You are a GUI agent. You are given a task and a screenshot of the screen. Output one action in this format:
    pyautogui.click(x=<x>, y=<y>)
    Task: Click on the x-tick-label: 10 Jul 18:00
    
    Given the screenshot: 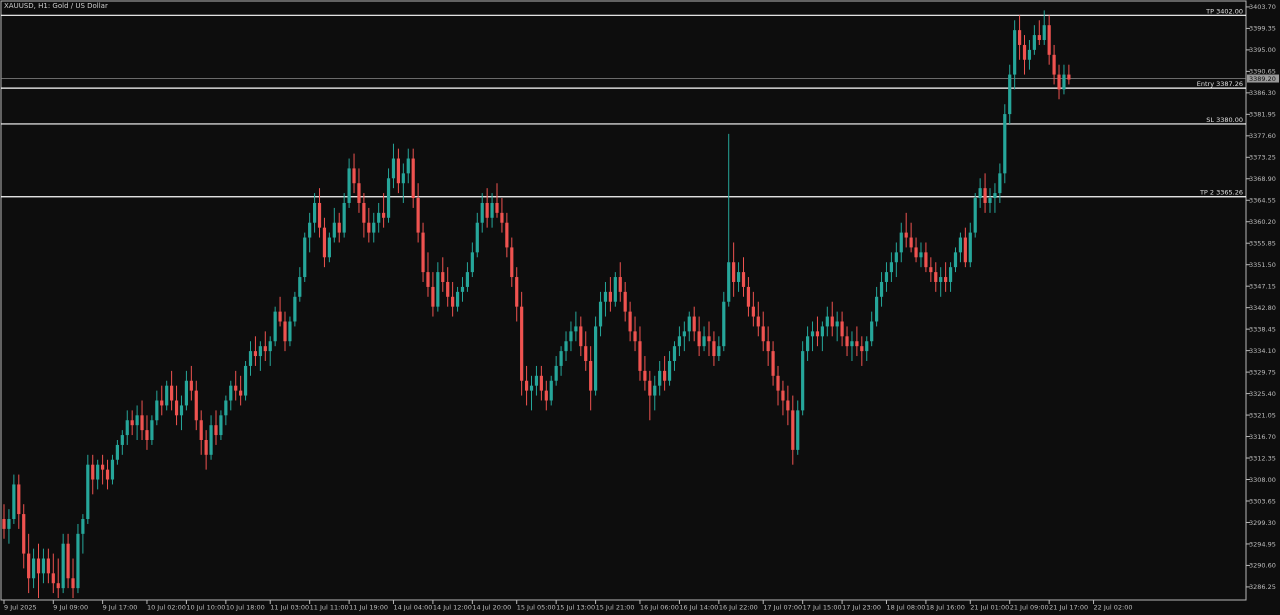 What is the action you would take?
    pyautogui.click(x=245, y=608)
    